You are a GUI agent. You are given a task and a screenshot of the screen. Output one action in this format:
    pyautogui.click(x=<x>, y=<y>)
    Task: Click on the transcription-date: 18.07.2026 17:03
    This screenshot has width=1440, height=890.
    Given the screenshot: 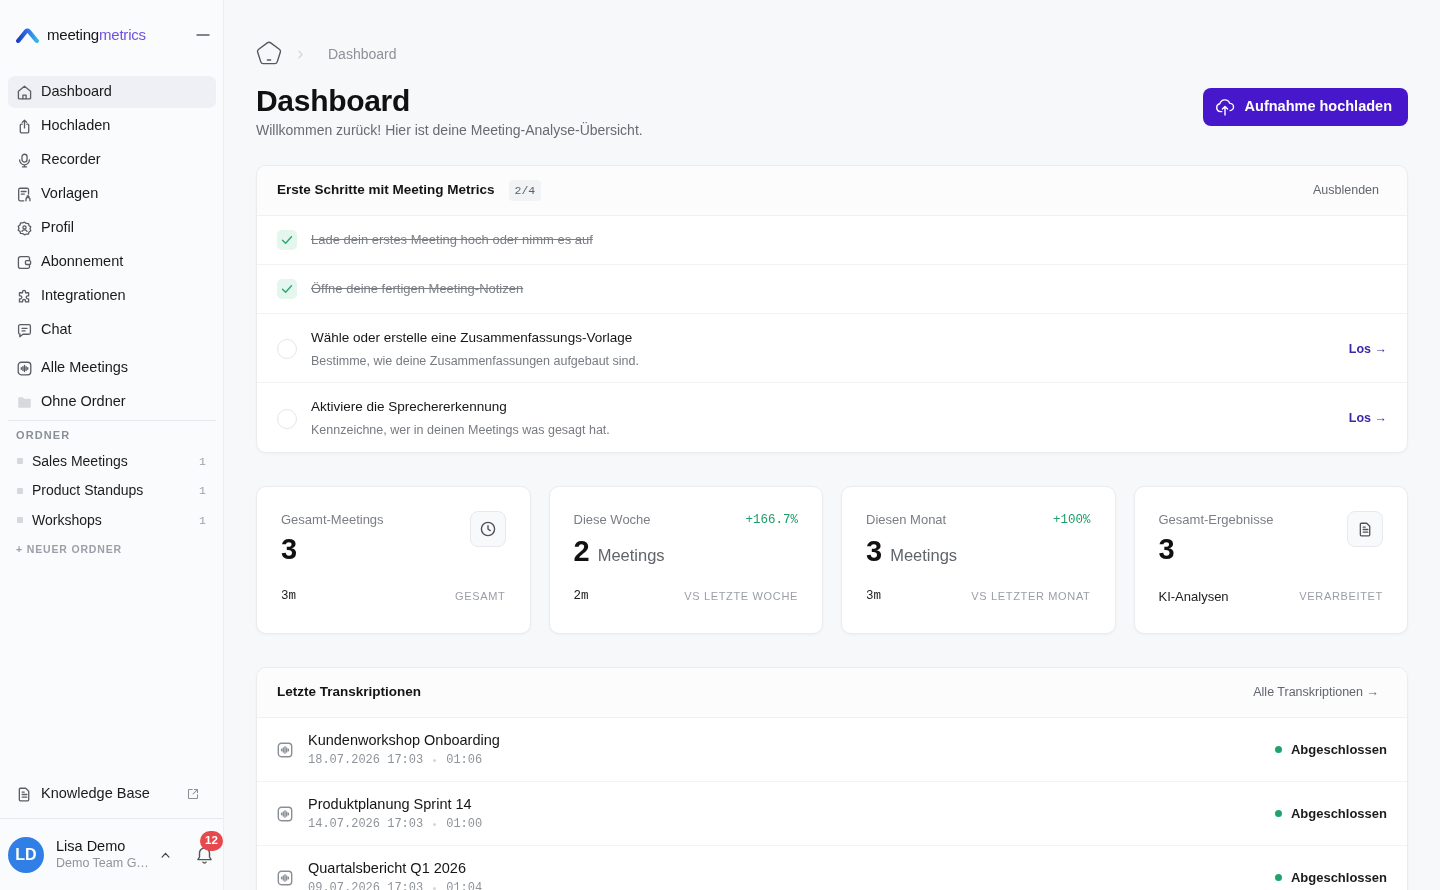 What is the action you would take?
    pyautogui.click(x=366, y=760)
    